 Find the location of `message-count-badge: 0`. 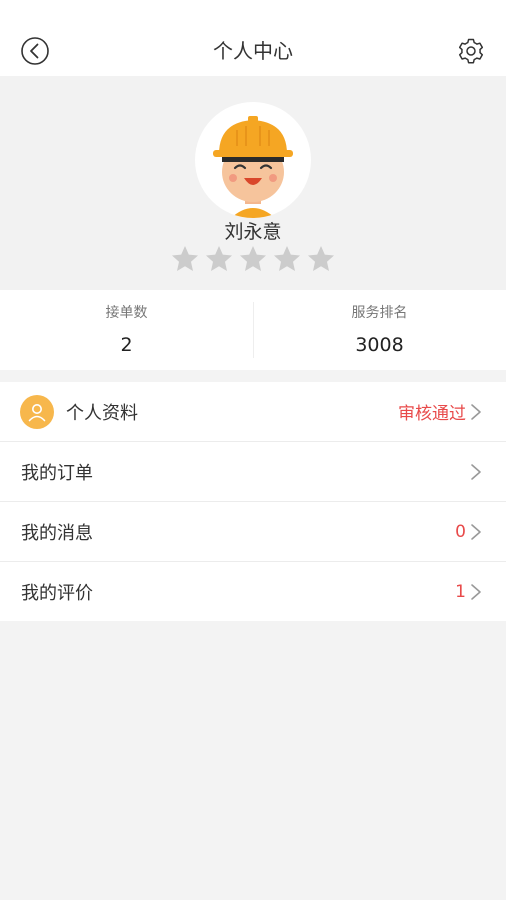

message-count-badge: 0 is located at coordinates (460, 531).